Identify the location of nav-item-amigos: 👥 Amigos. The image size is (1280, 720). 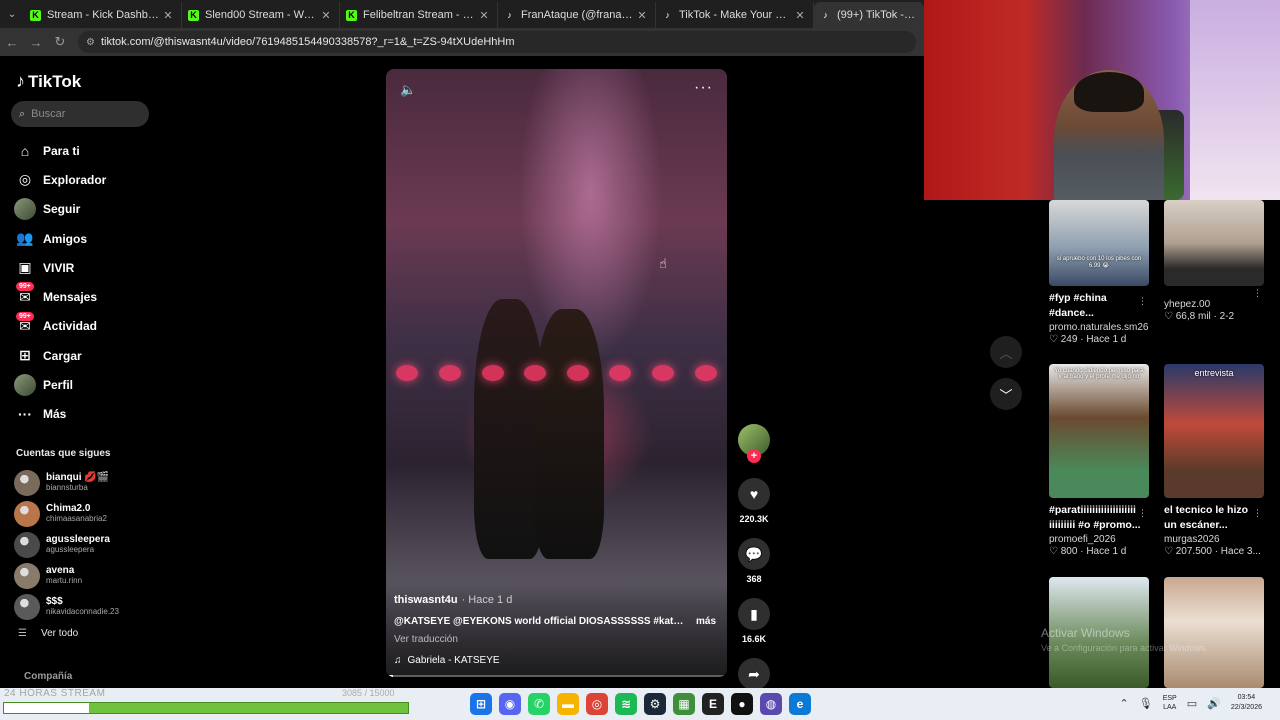
(84, 238).